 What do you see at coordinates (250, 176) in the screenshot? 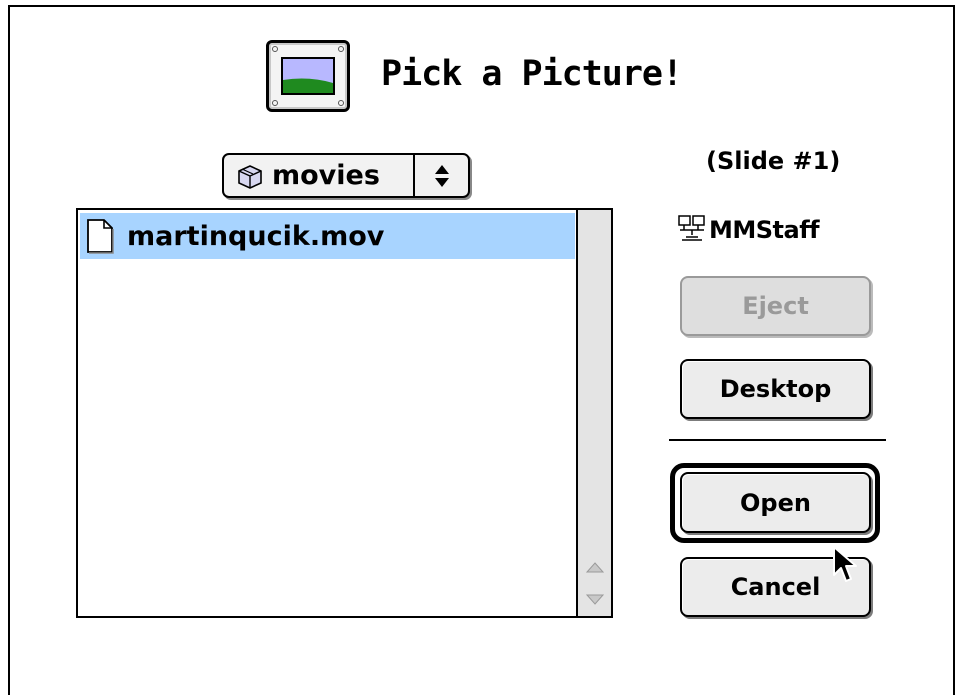
I see `folder-icon` at bounding box center [250, 176].